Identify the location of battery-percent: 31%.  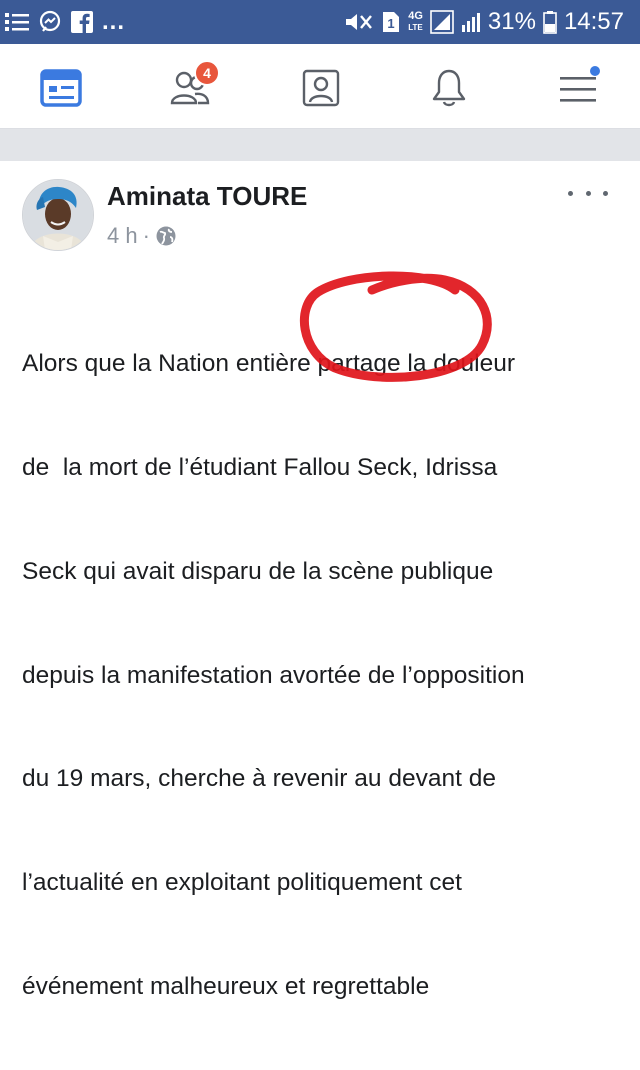
(511, 21).